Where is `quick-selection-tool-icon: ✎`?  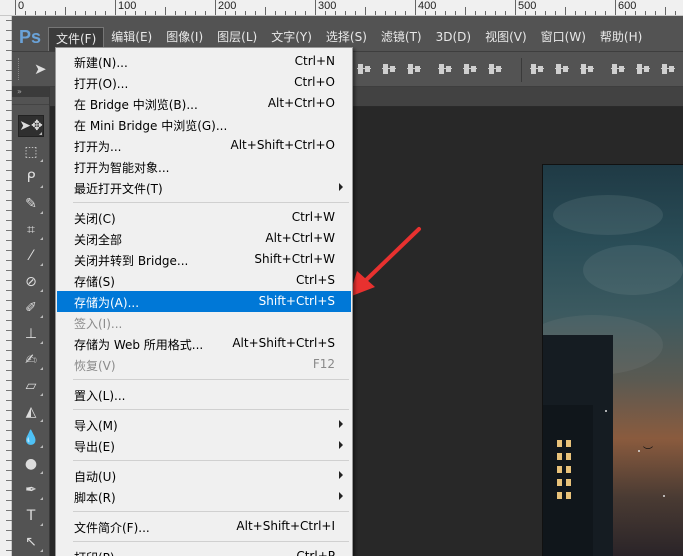 quick-selection-tool-icon: ✎ is located at coordinates (31, 204).